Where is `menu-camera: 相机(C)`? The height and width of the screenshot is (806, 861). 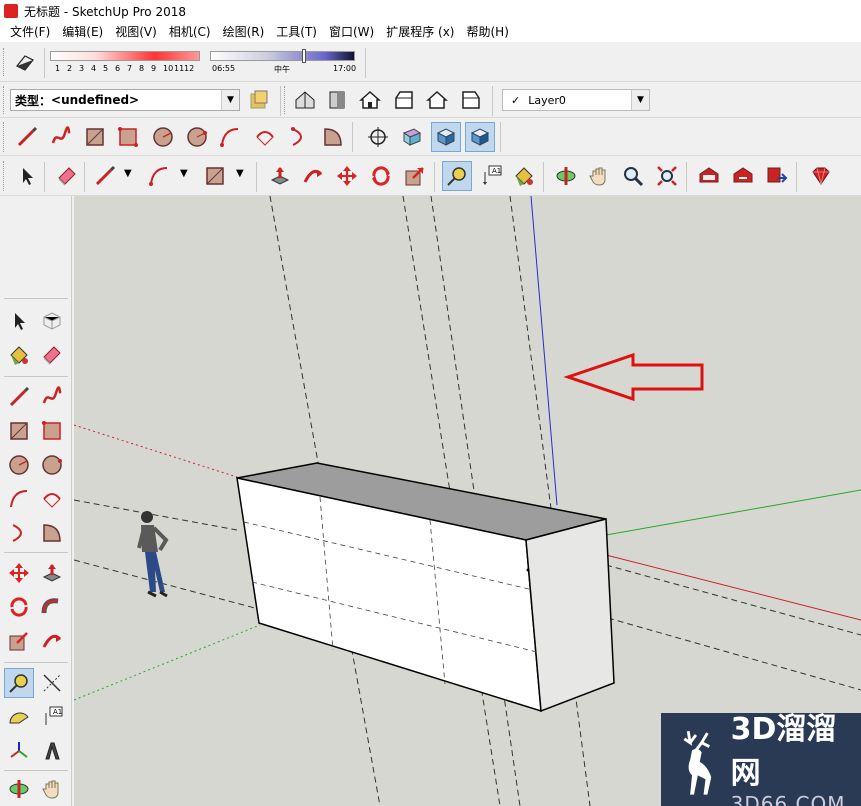 menu-camera: 相机(C) is located at coordinates (190, 32).